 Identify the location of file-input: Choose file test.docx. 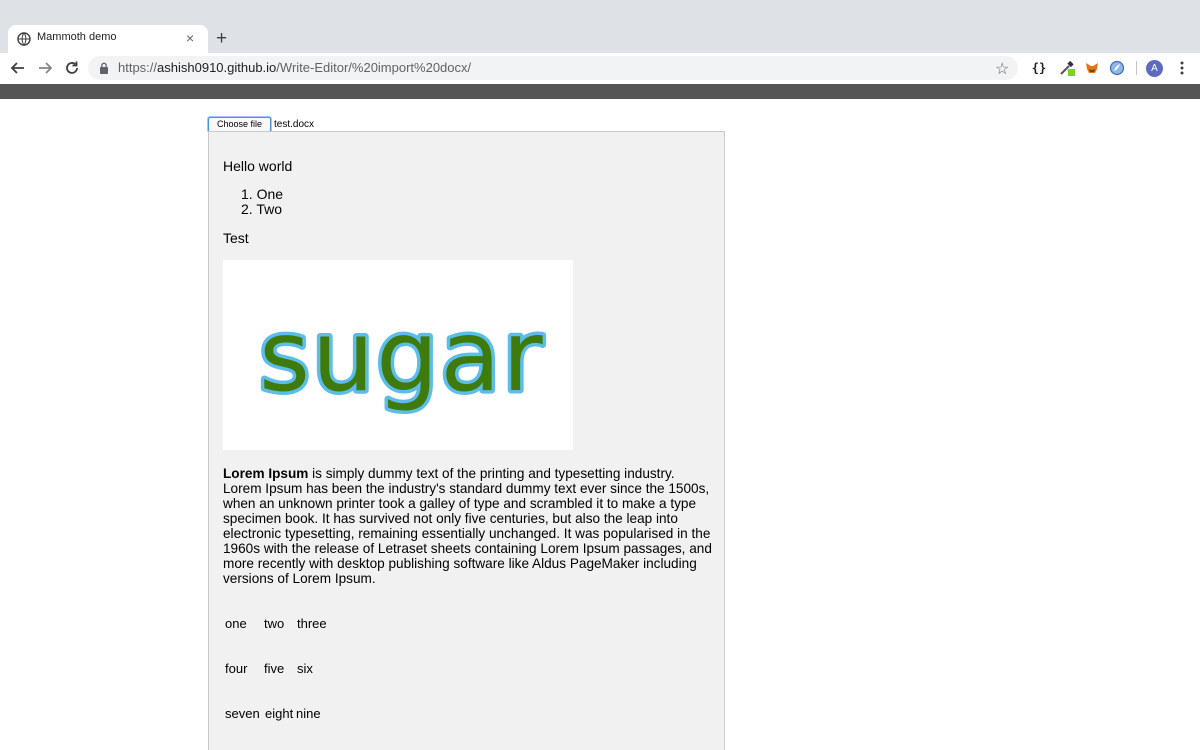
(261, 124).